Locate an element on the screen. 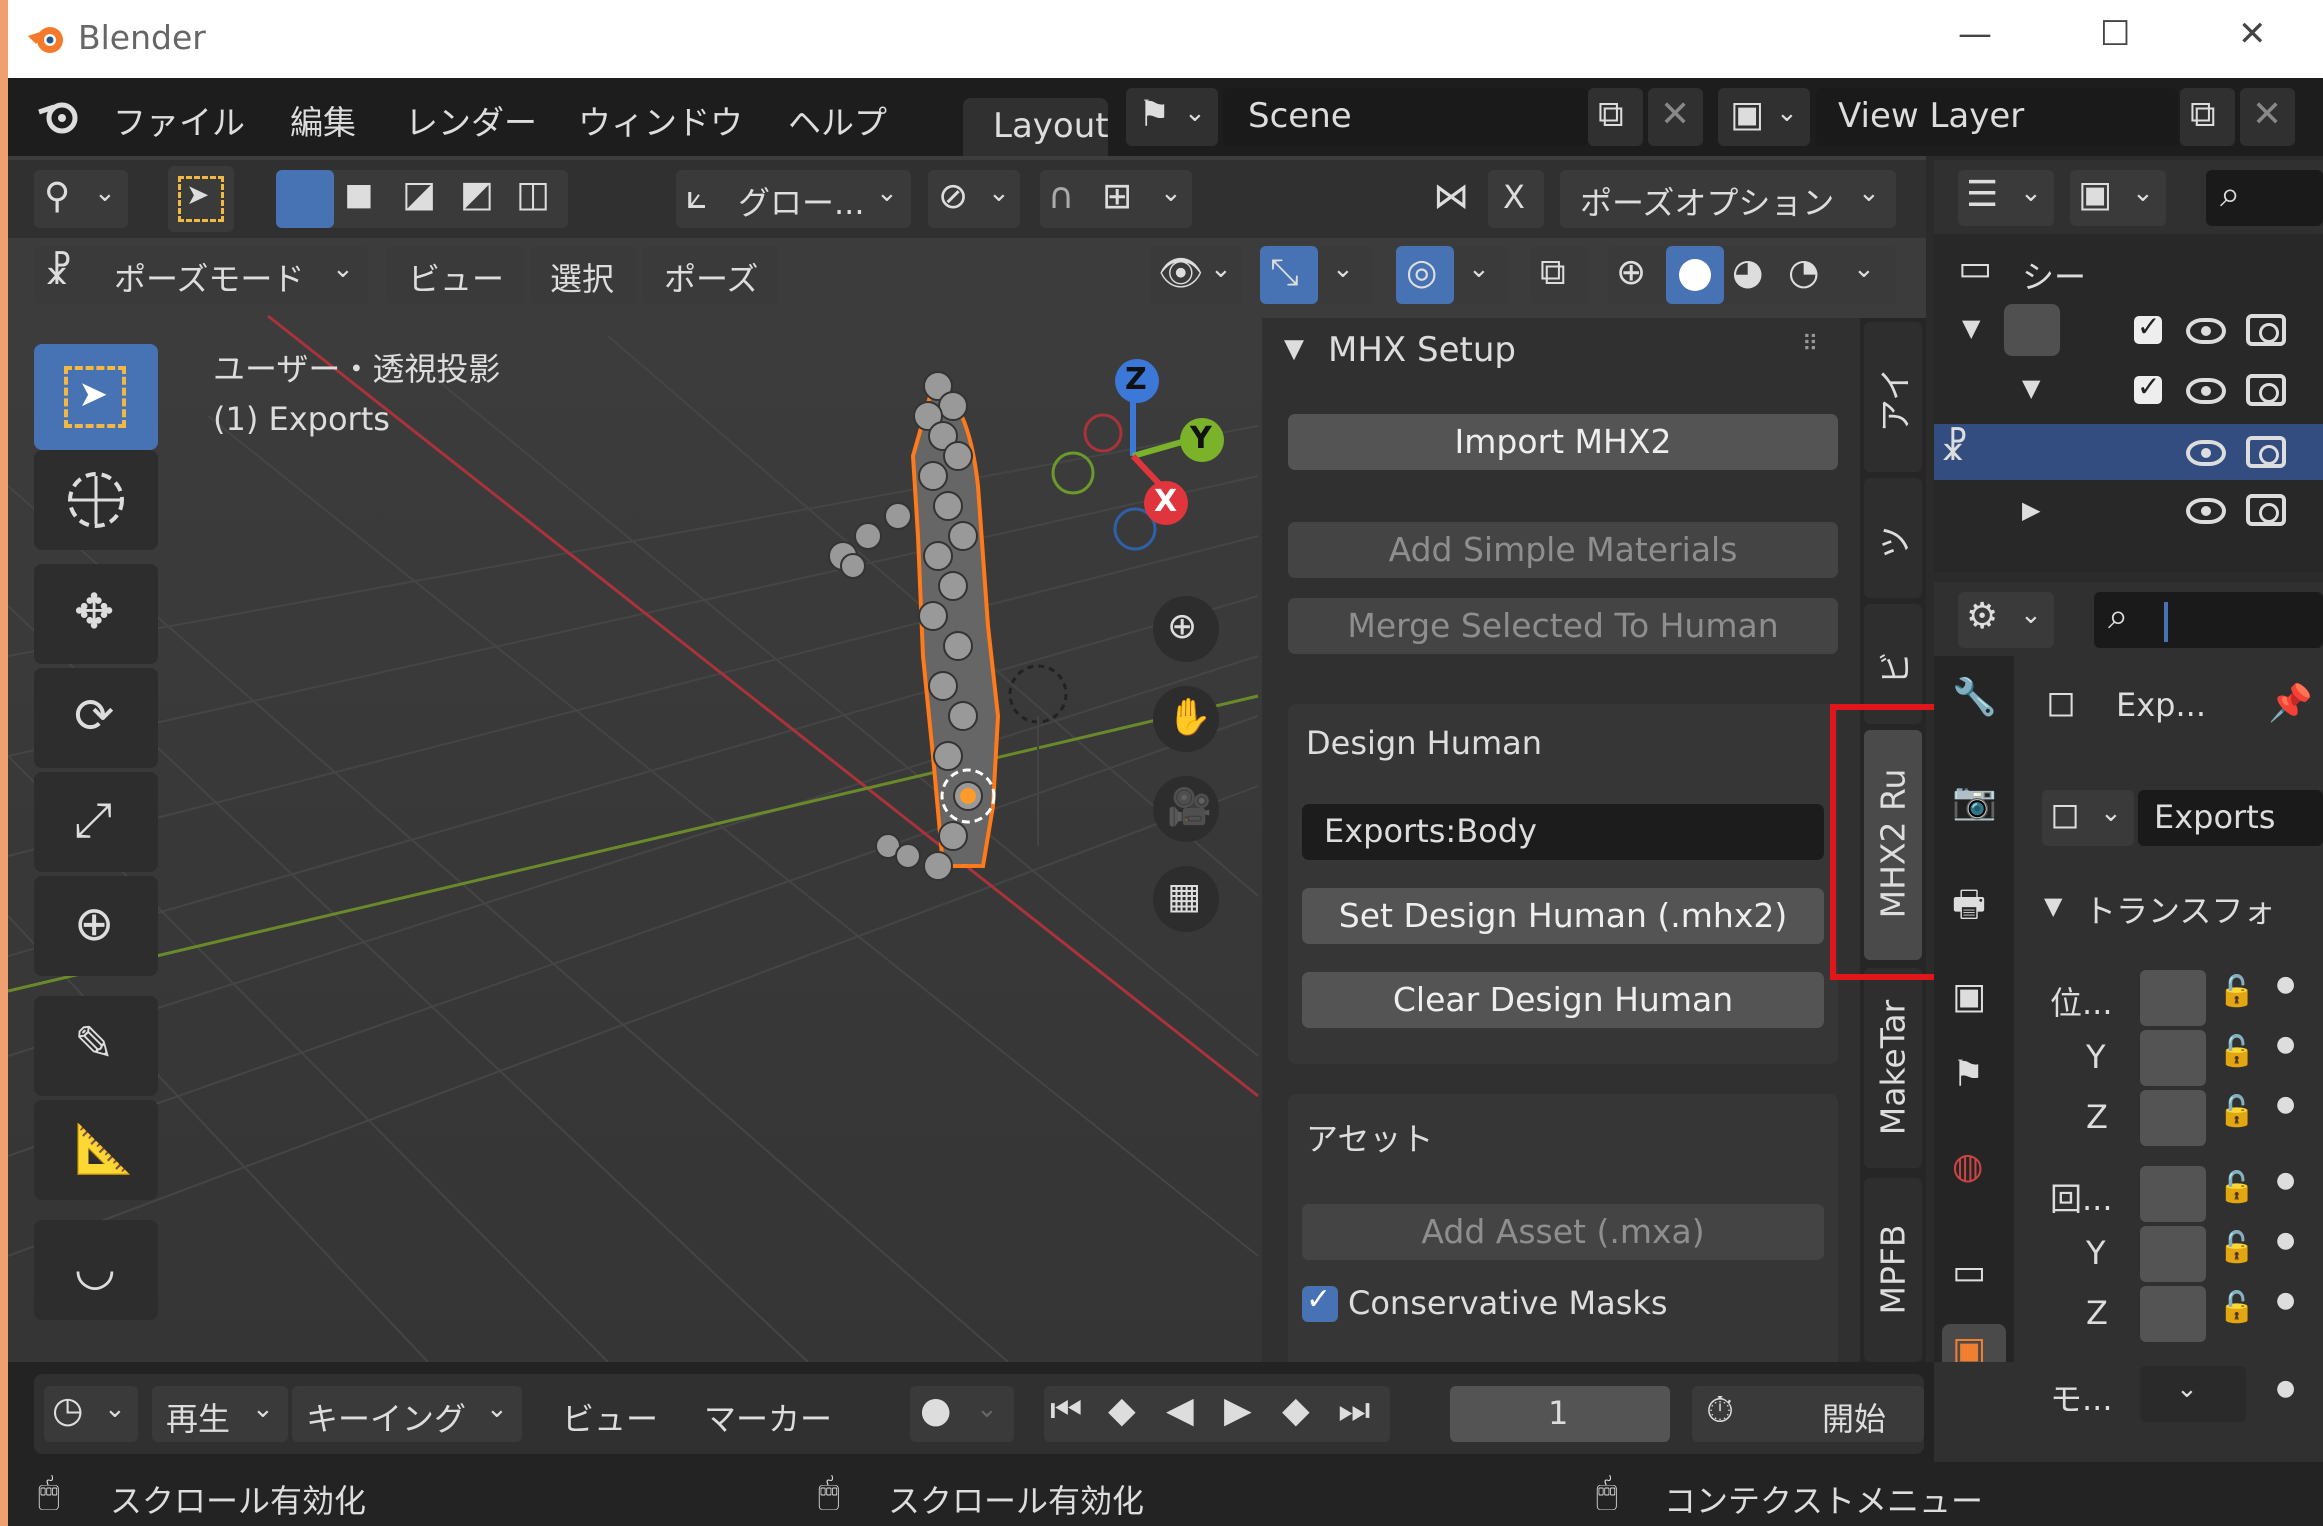 The width and height of the screenshot is (2323, 1526). snap-increment-icon: ⊞ is located at coordinates (1117, 196).